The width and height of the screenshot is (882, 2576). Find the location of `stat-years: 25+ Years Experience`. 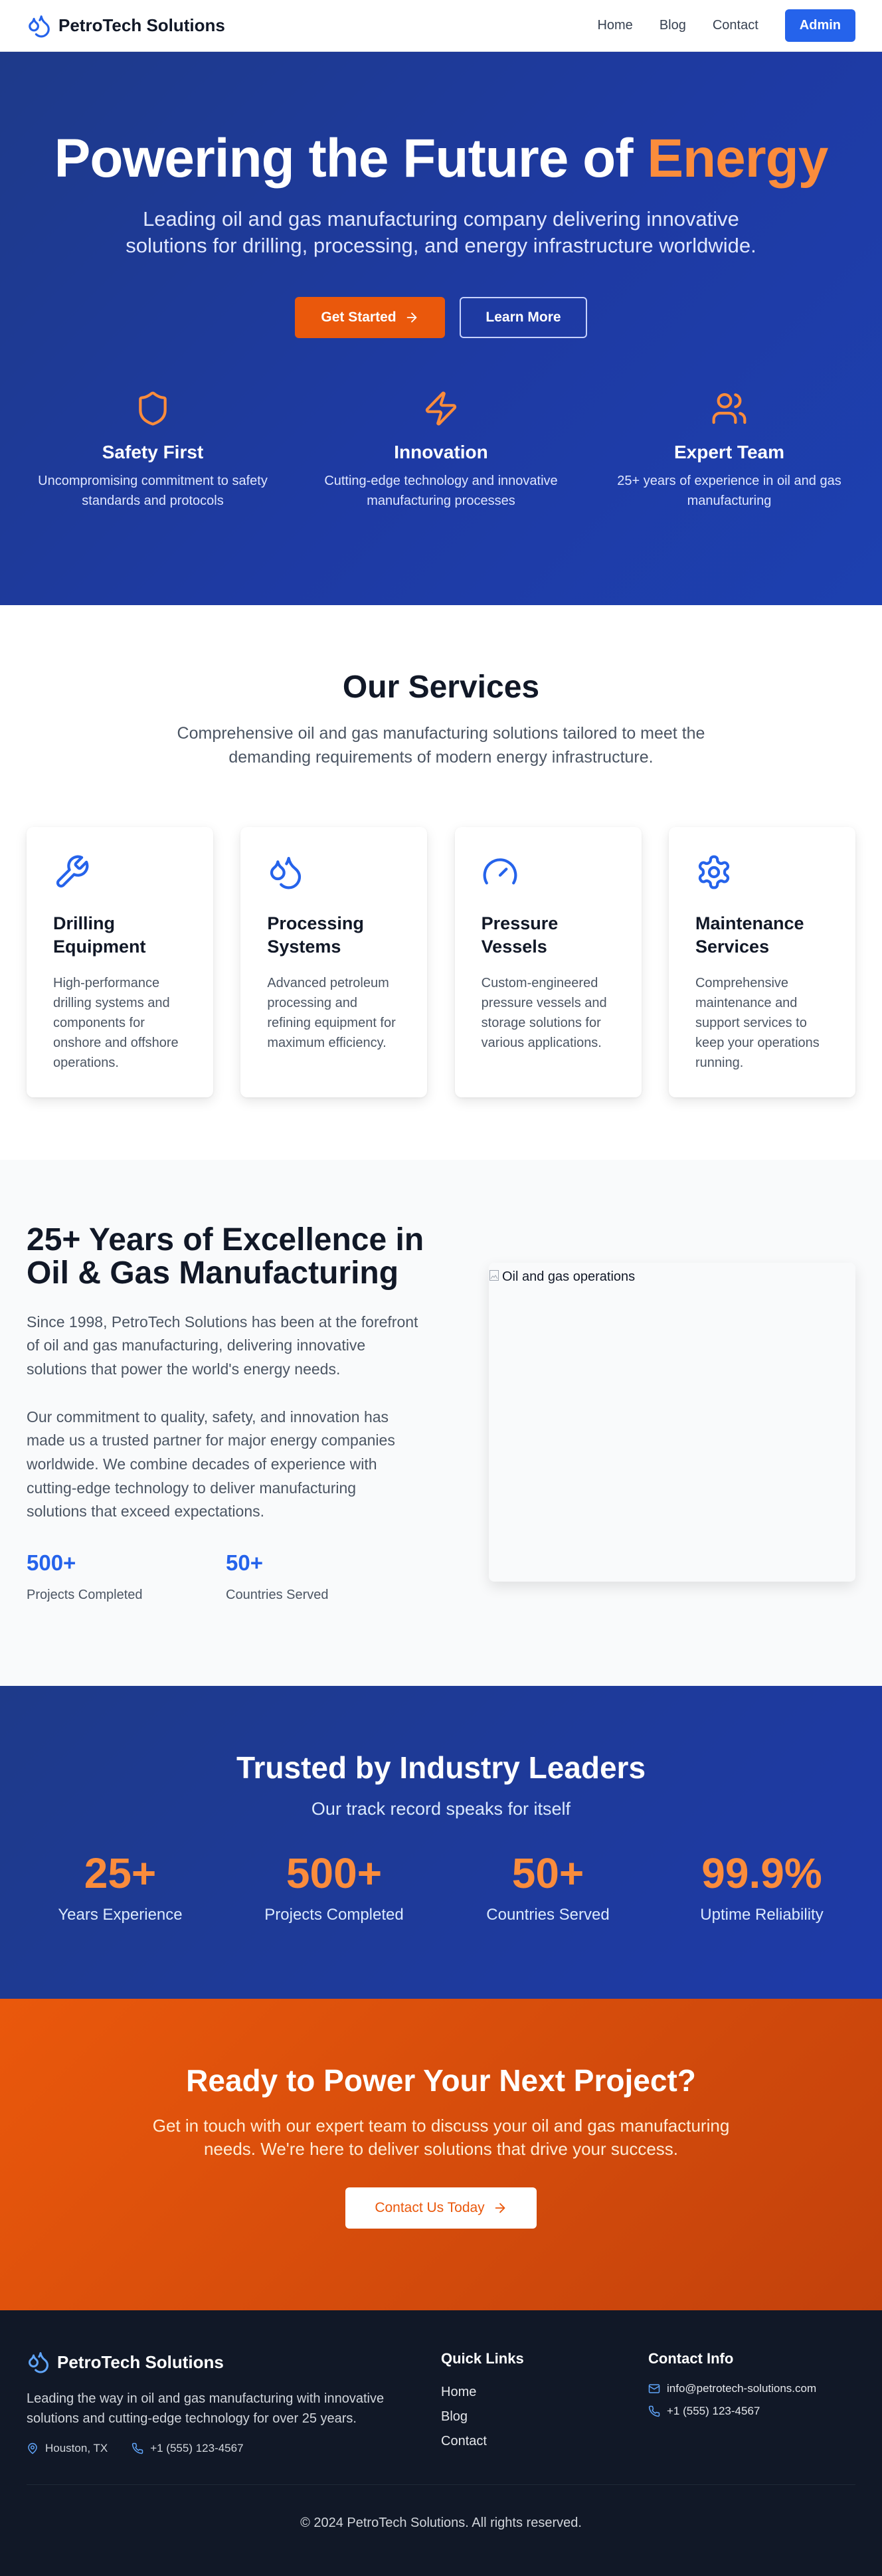

stat-years: 25+ Years Experience is located at coordinates (121, 1886).